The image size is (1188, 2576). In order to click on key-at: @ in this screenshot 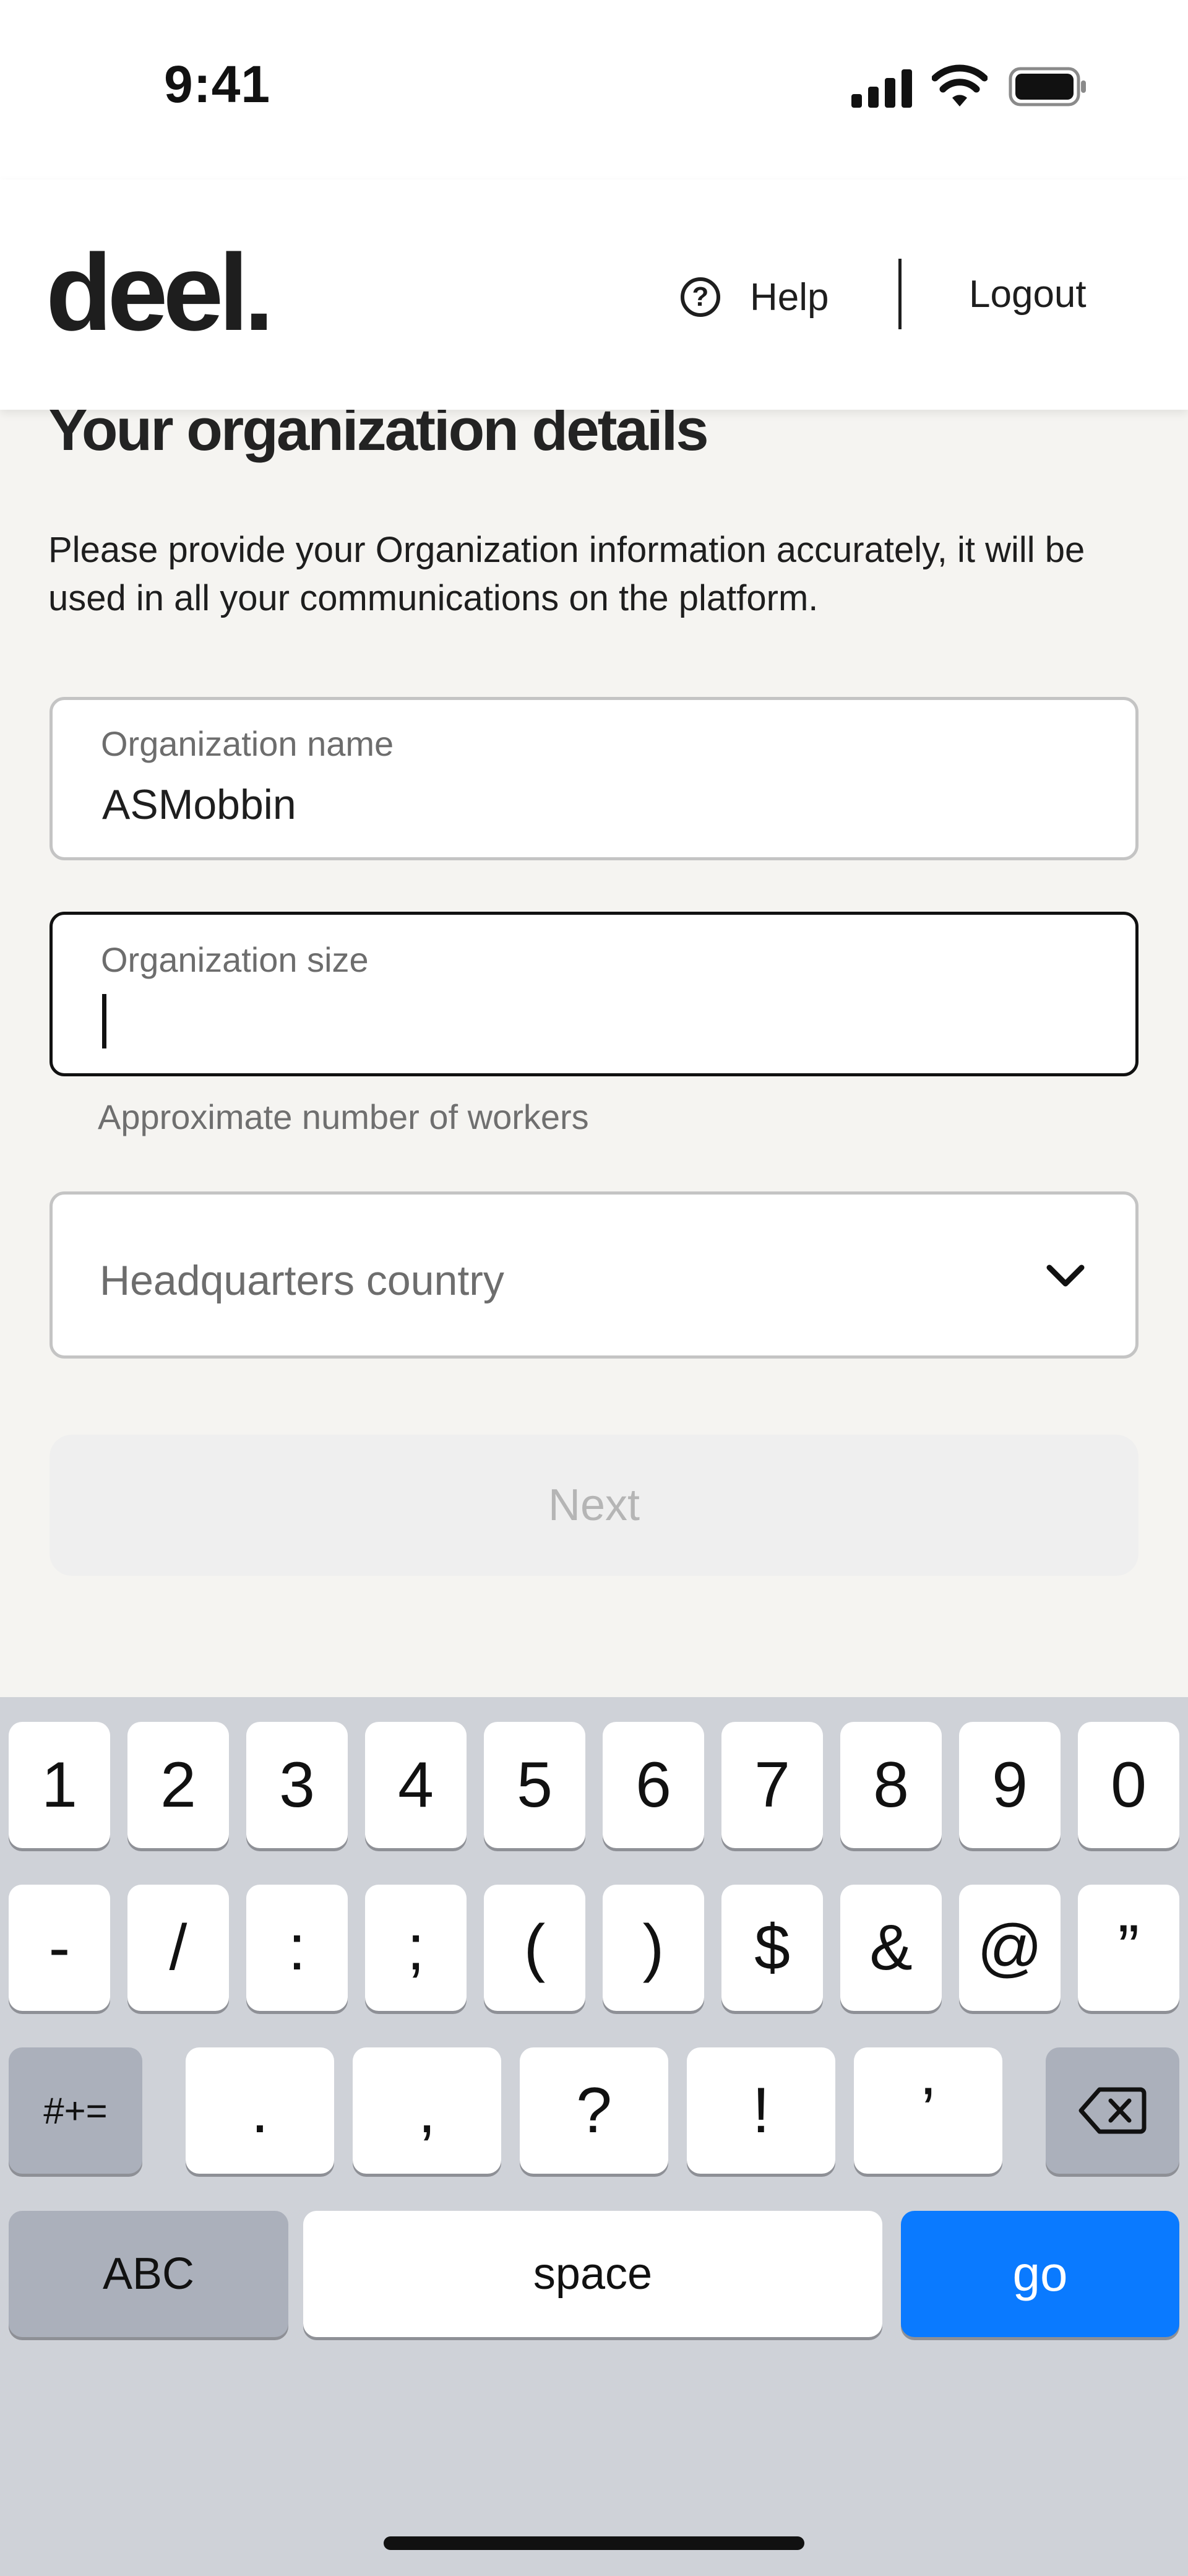, I will do `click(1010, 1948)`.